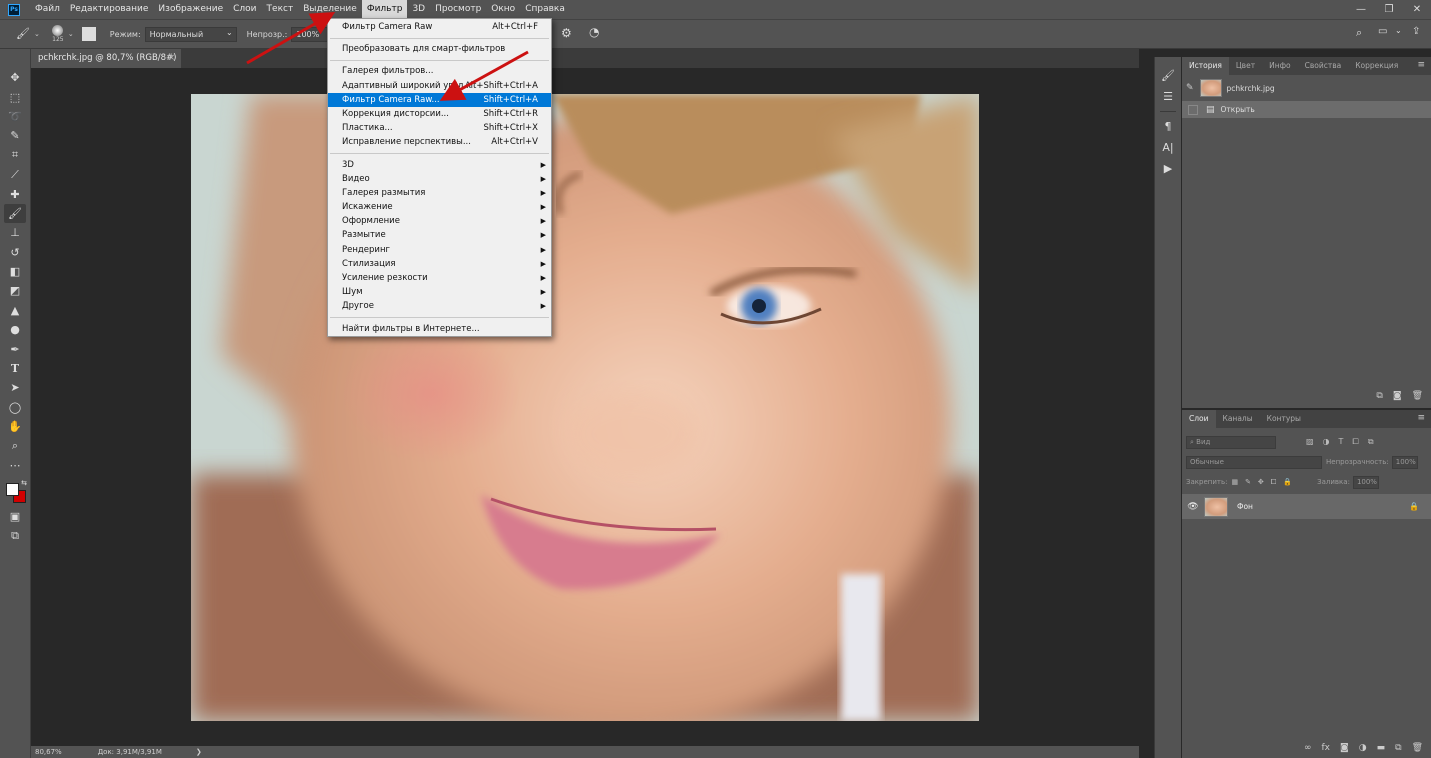 This screenshot has height=758, width=1431. Describe the element at coordinates (24, 483) in the screenshot. I see `swap-colors-icon: ⇆` at that location.